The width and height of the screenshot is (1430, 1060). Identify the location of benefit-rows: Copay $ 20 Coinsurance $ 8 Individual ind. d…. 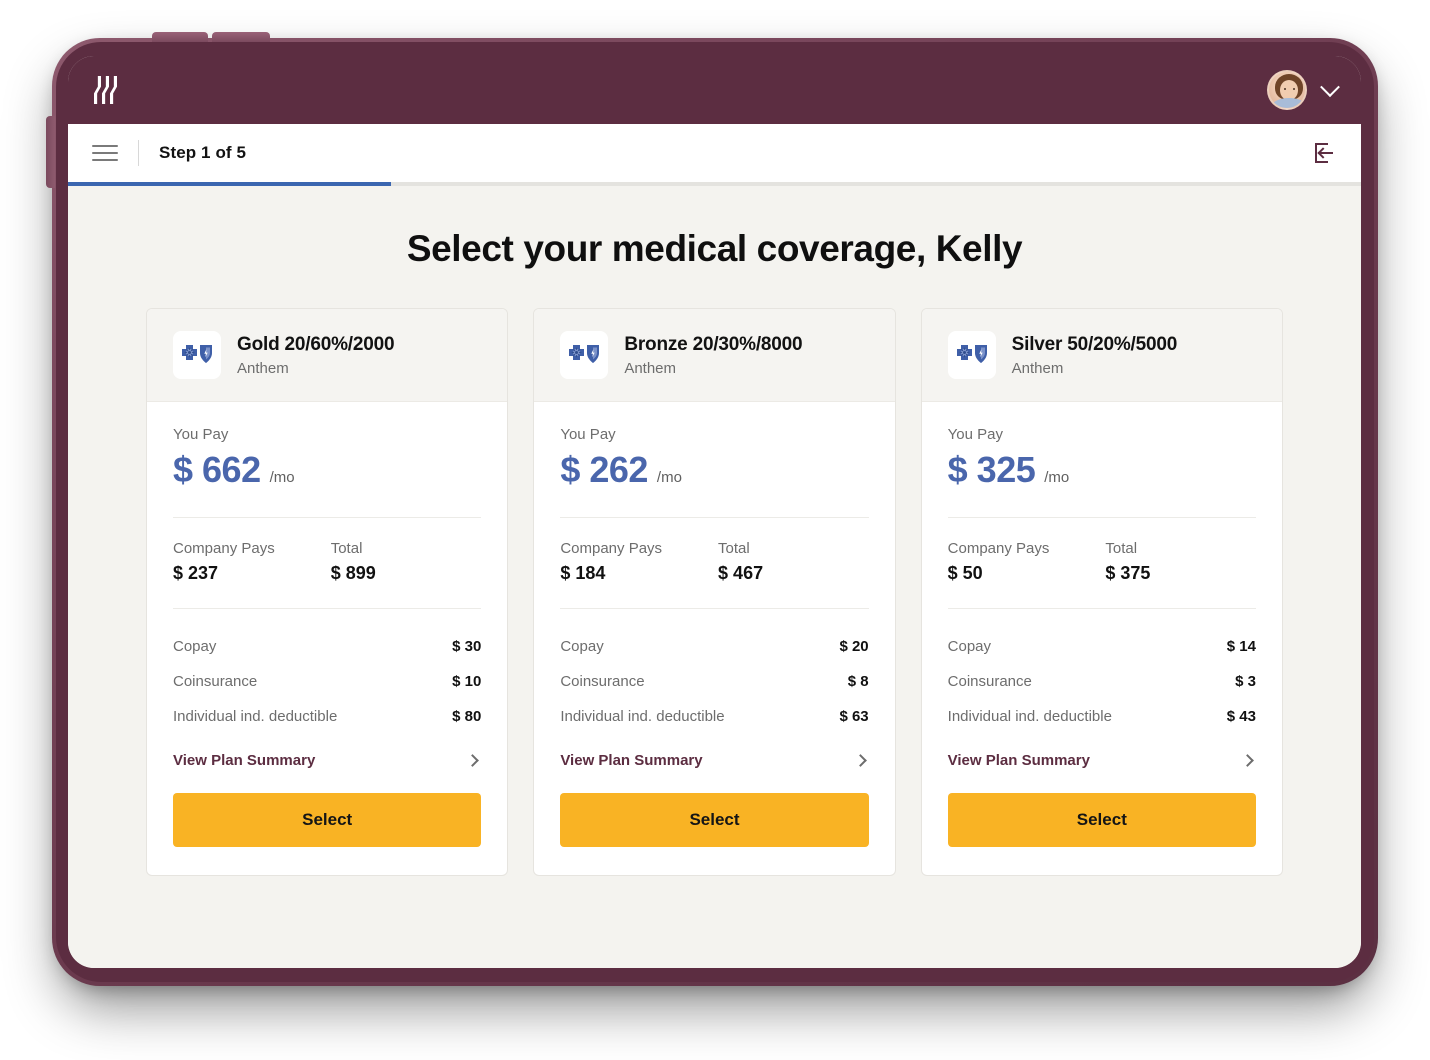
(714, 671).